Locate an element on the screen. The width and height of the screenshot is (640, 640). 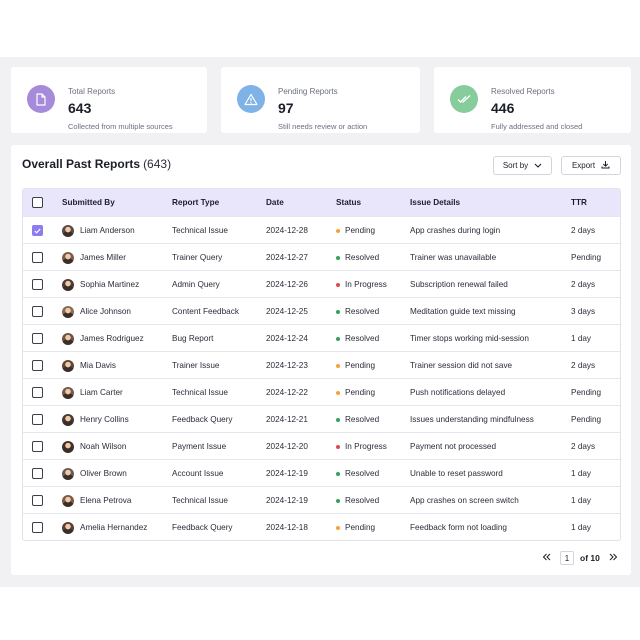
submitter-name: James Miller is located at coordinates (103, 257).